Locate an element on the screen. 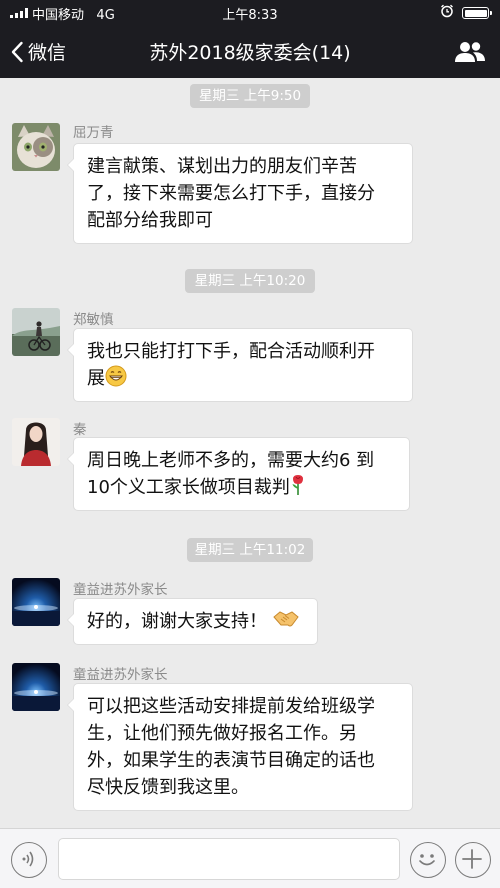  status-bar: 中国移动 4G 上午8:33 is located at coordinates (250, 13).